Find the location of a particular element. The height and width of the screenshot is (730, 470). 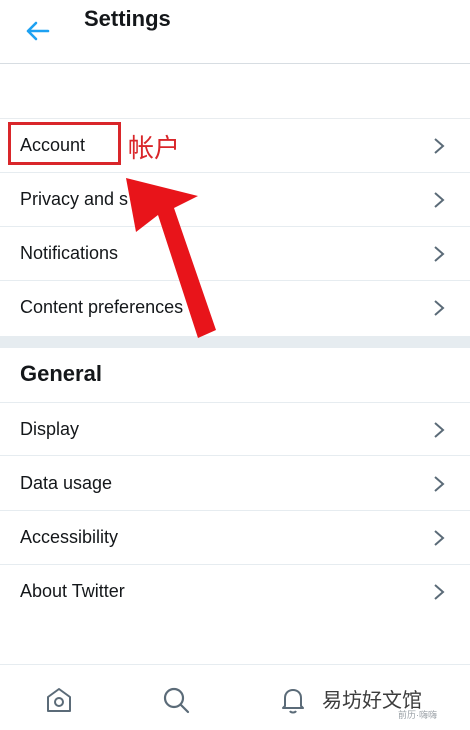

arrow-left-icon is located at coordinates (37, 31).